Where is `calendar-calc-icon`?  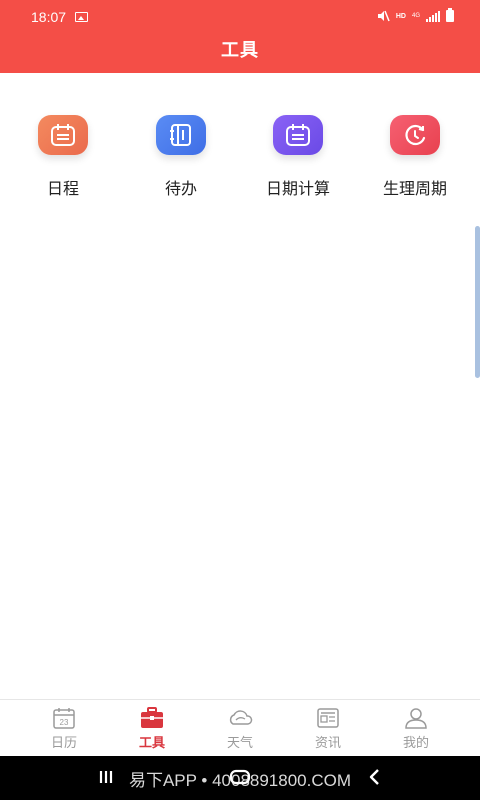
calendar-calc-icon is located at coordinates (298, 135).